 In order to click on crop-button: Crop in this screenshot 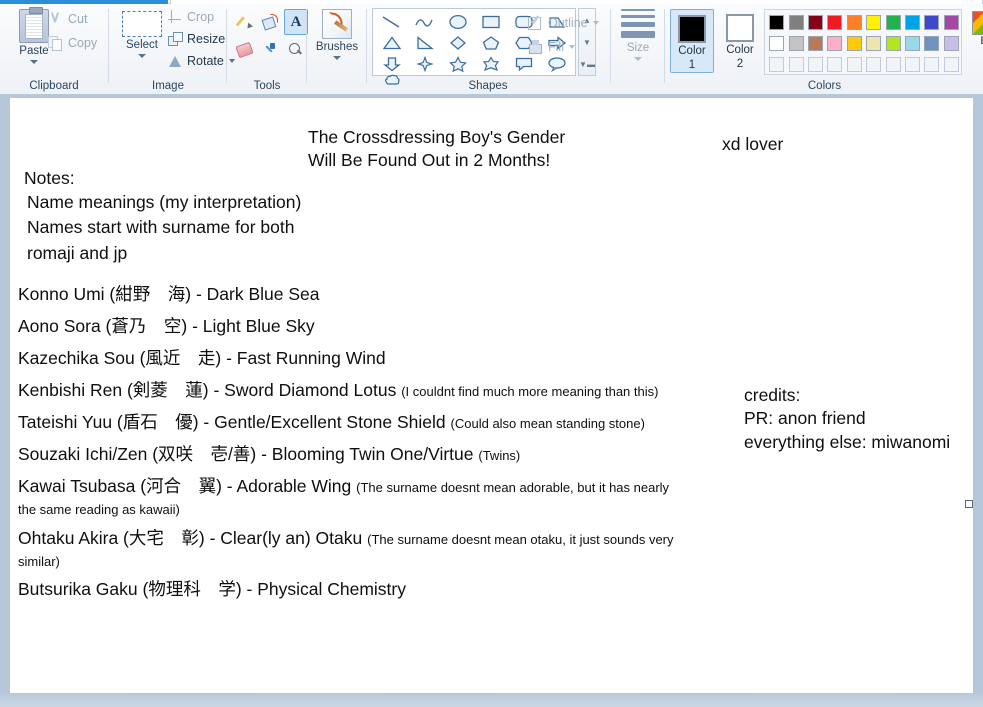, I will do `click(191, 17)`.